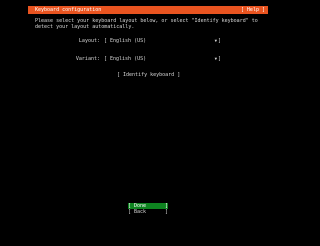 This screenshot has width=320, height=246. Describe the element at coordinates (253, 10) in the screenshot. I see `help-button: [ Help ]` at that location.